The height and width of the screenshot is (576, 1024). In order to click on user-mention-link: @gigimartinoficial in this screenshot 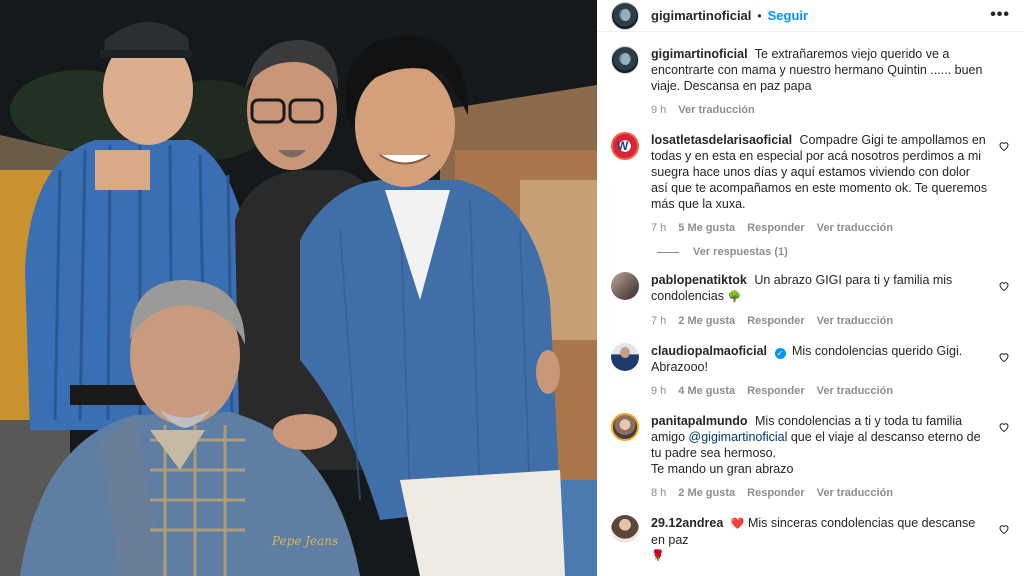, I will do `click(738, 437)`.